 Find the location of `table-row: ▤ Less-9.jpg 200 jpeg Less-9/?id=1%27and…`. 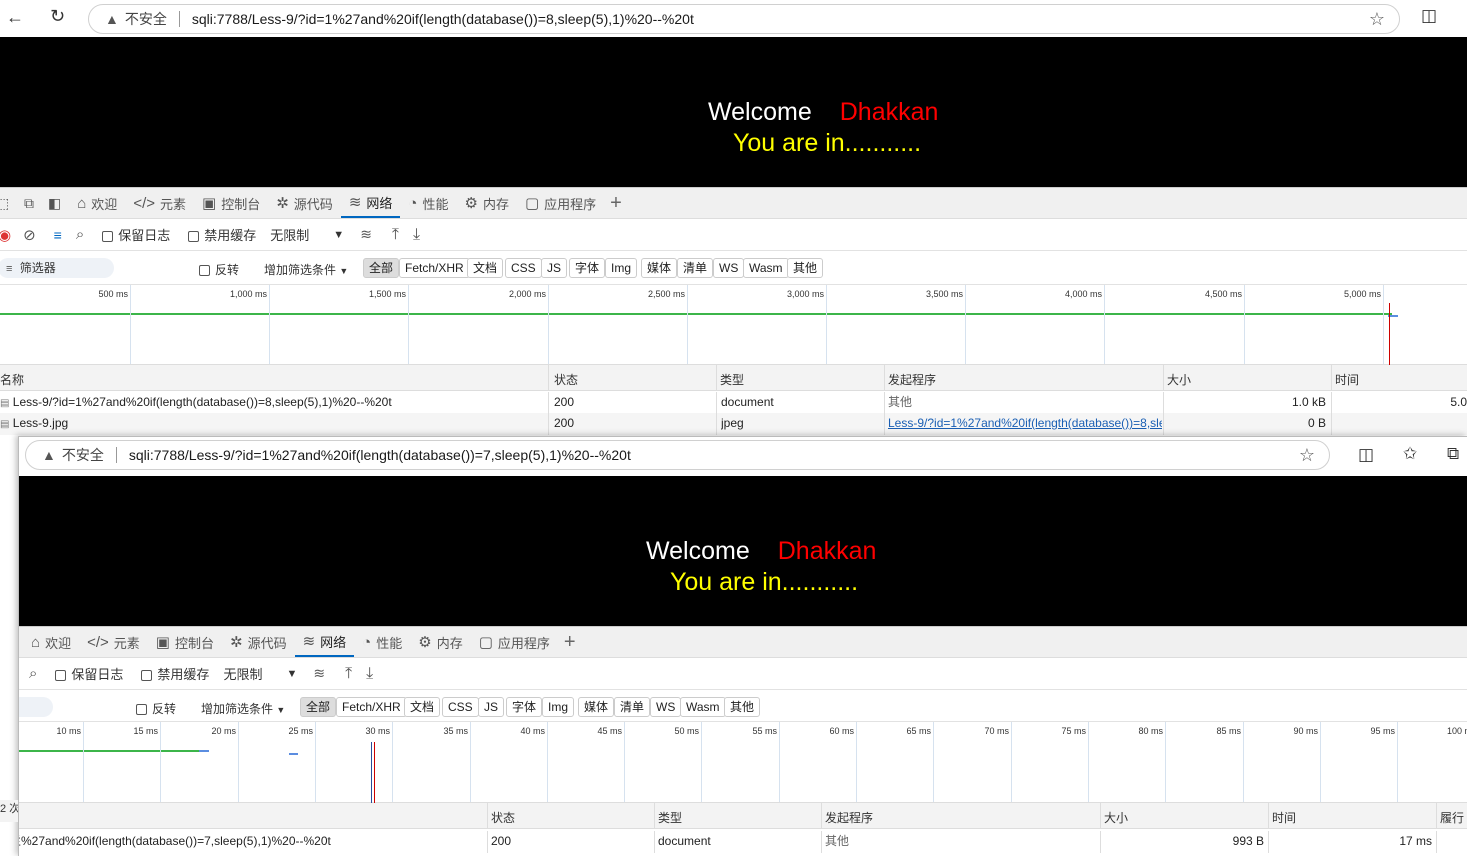

table-row: ▤ Less-9.jpg 200 jpeg Less-9/?id=1%27and… is located at coordinates (733, 424).